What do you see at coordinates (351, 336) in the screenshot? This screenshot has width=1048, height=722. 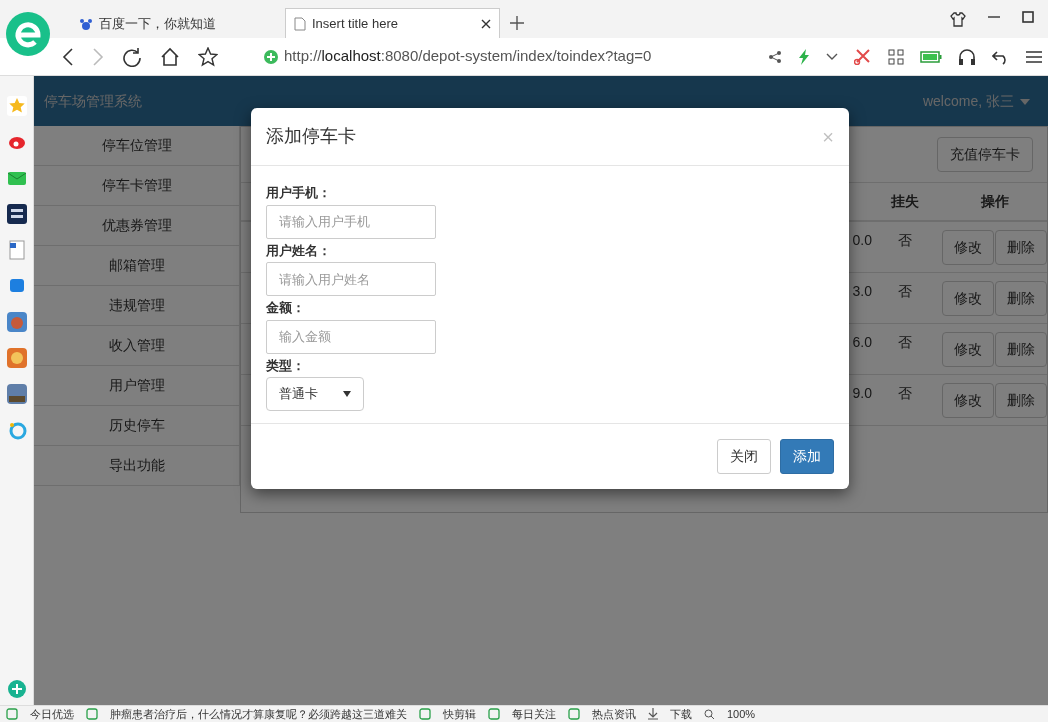 I see `input-field: 输入金额` at bounding box center [351, 336].